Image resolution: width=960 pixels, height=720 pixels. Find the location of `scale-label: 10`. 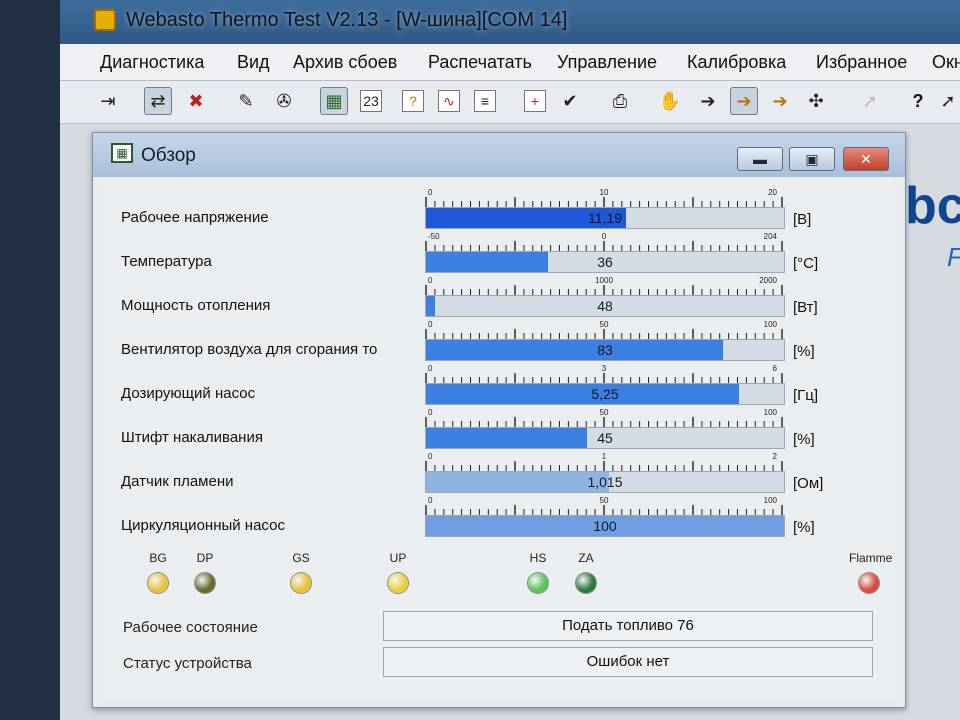

scale-label: 10 is located at coordinates (604, 192).